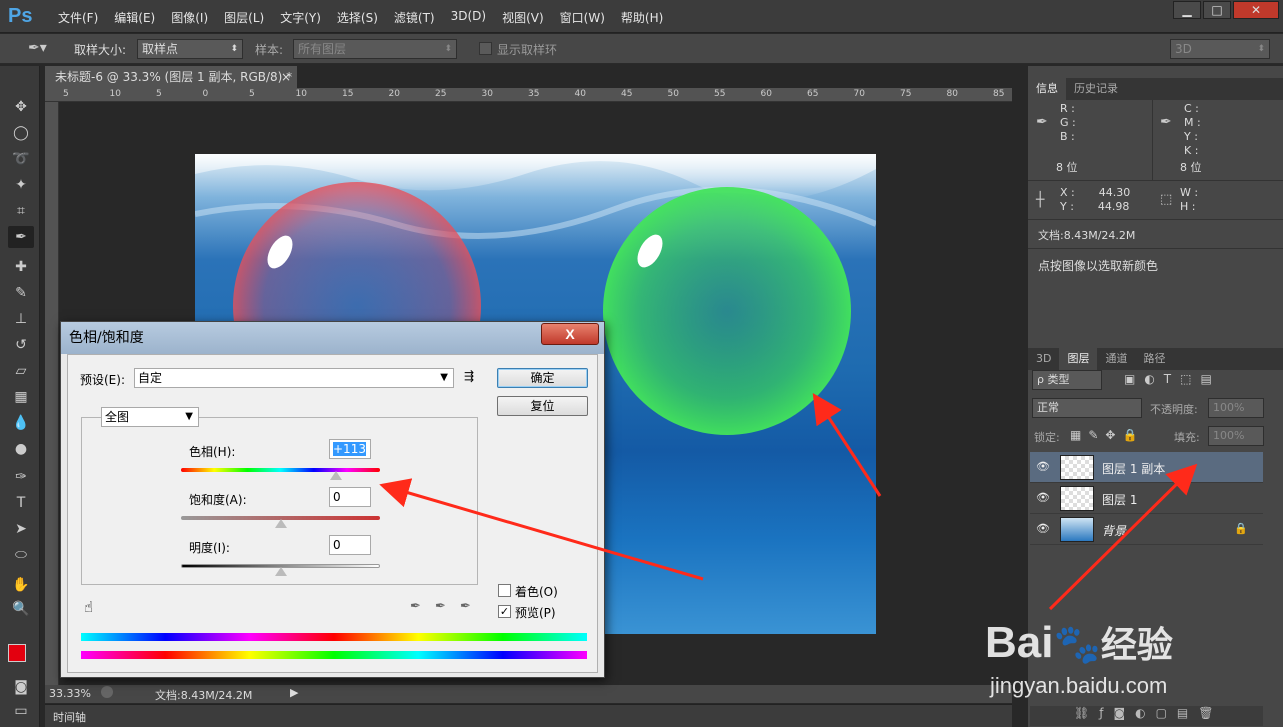 Image resolution: width=1283 pixels, height=727 pixels. I want to click on eyedropper-plus-icon: ✒, so click(440, 606).